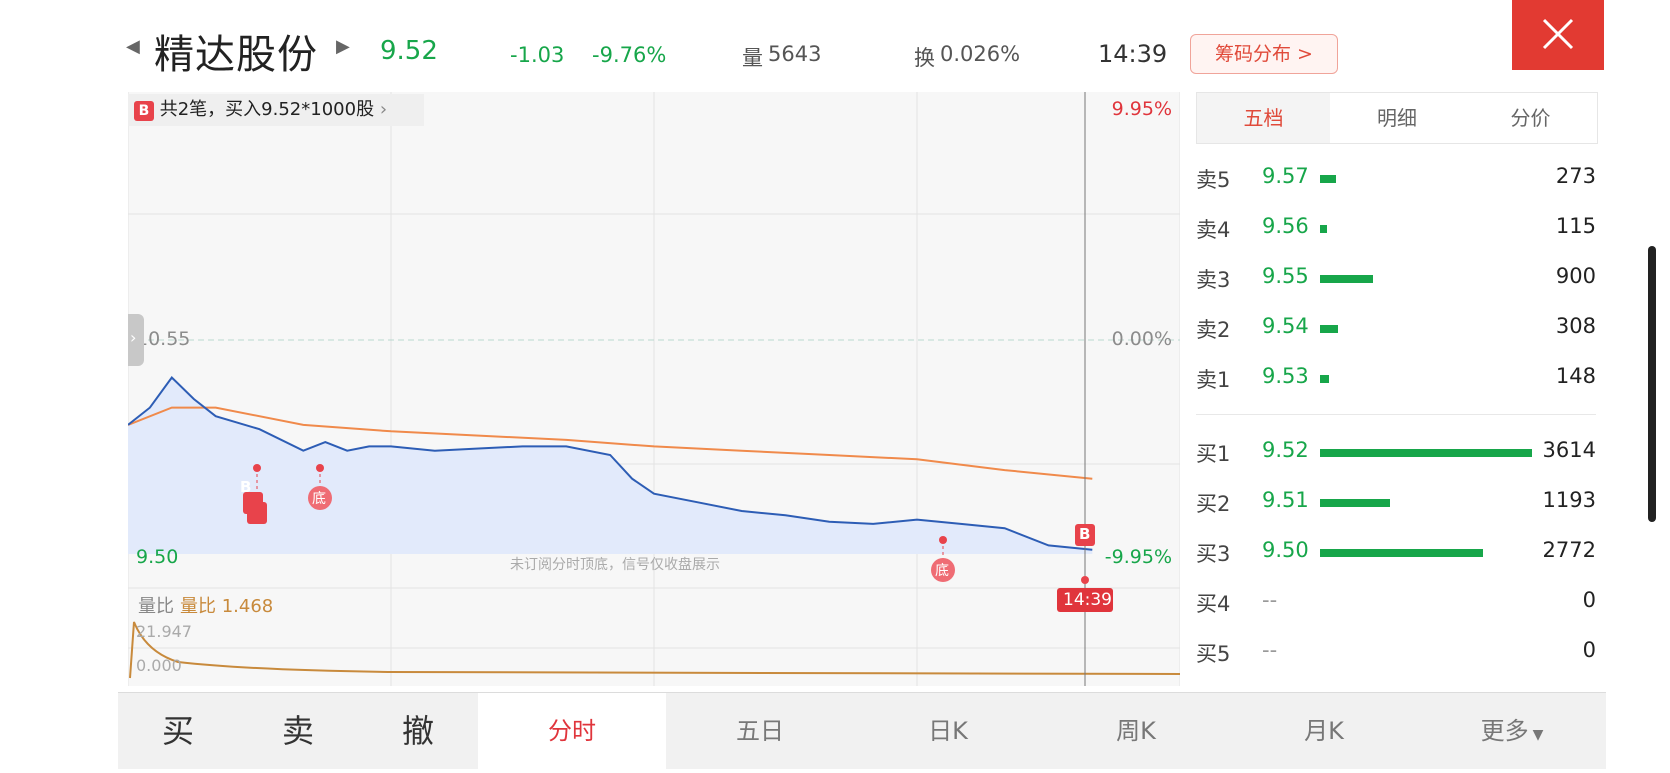 The width and height of the screenshot is (1670, 773). What do you see at coordinates (1085, 534) in the screenshot?
I see `buy-marker-2-label: B` at bounding box center [1085, 534].